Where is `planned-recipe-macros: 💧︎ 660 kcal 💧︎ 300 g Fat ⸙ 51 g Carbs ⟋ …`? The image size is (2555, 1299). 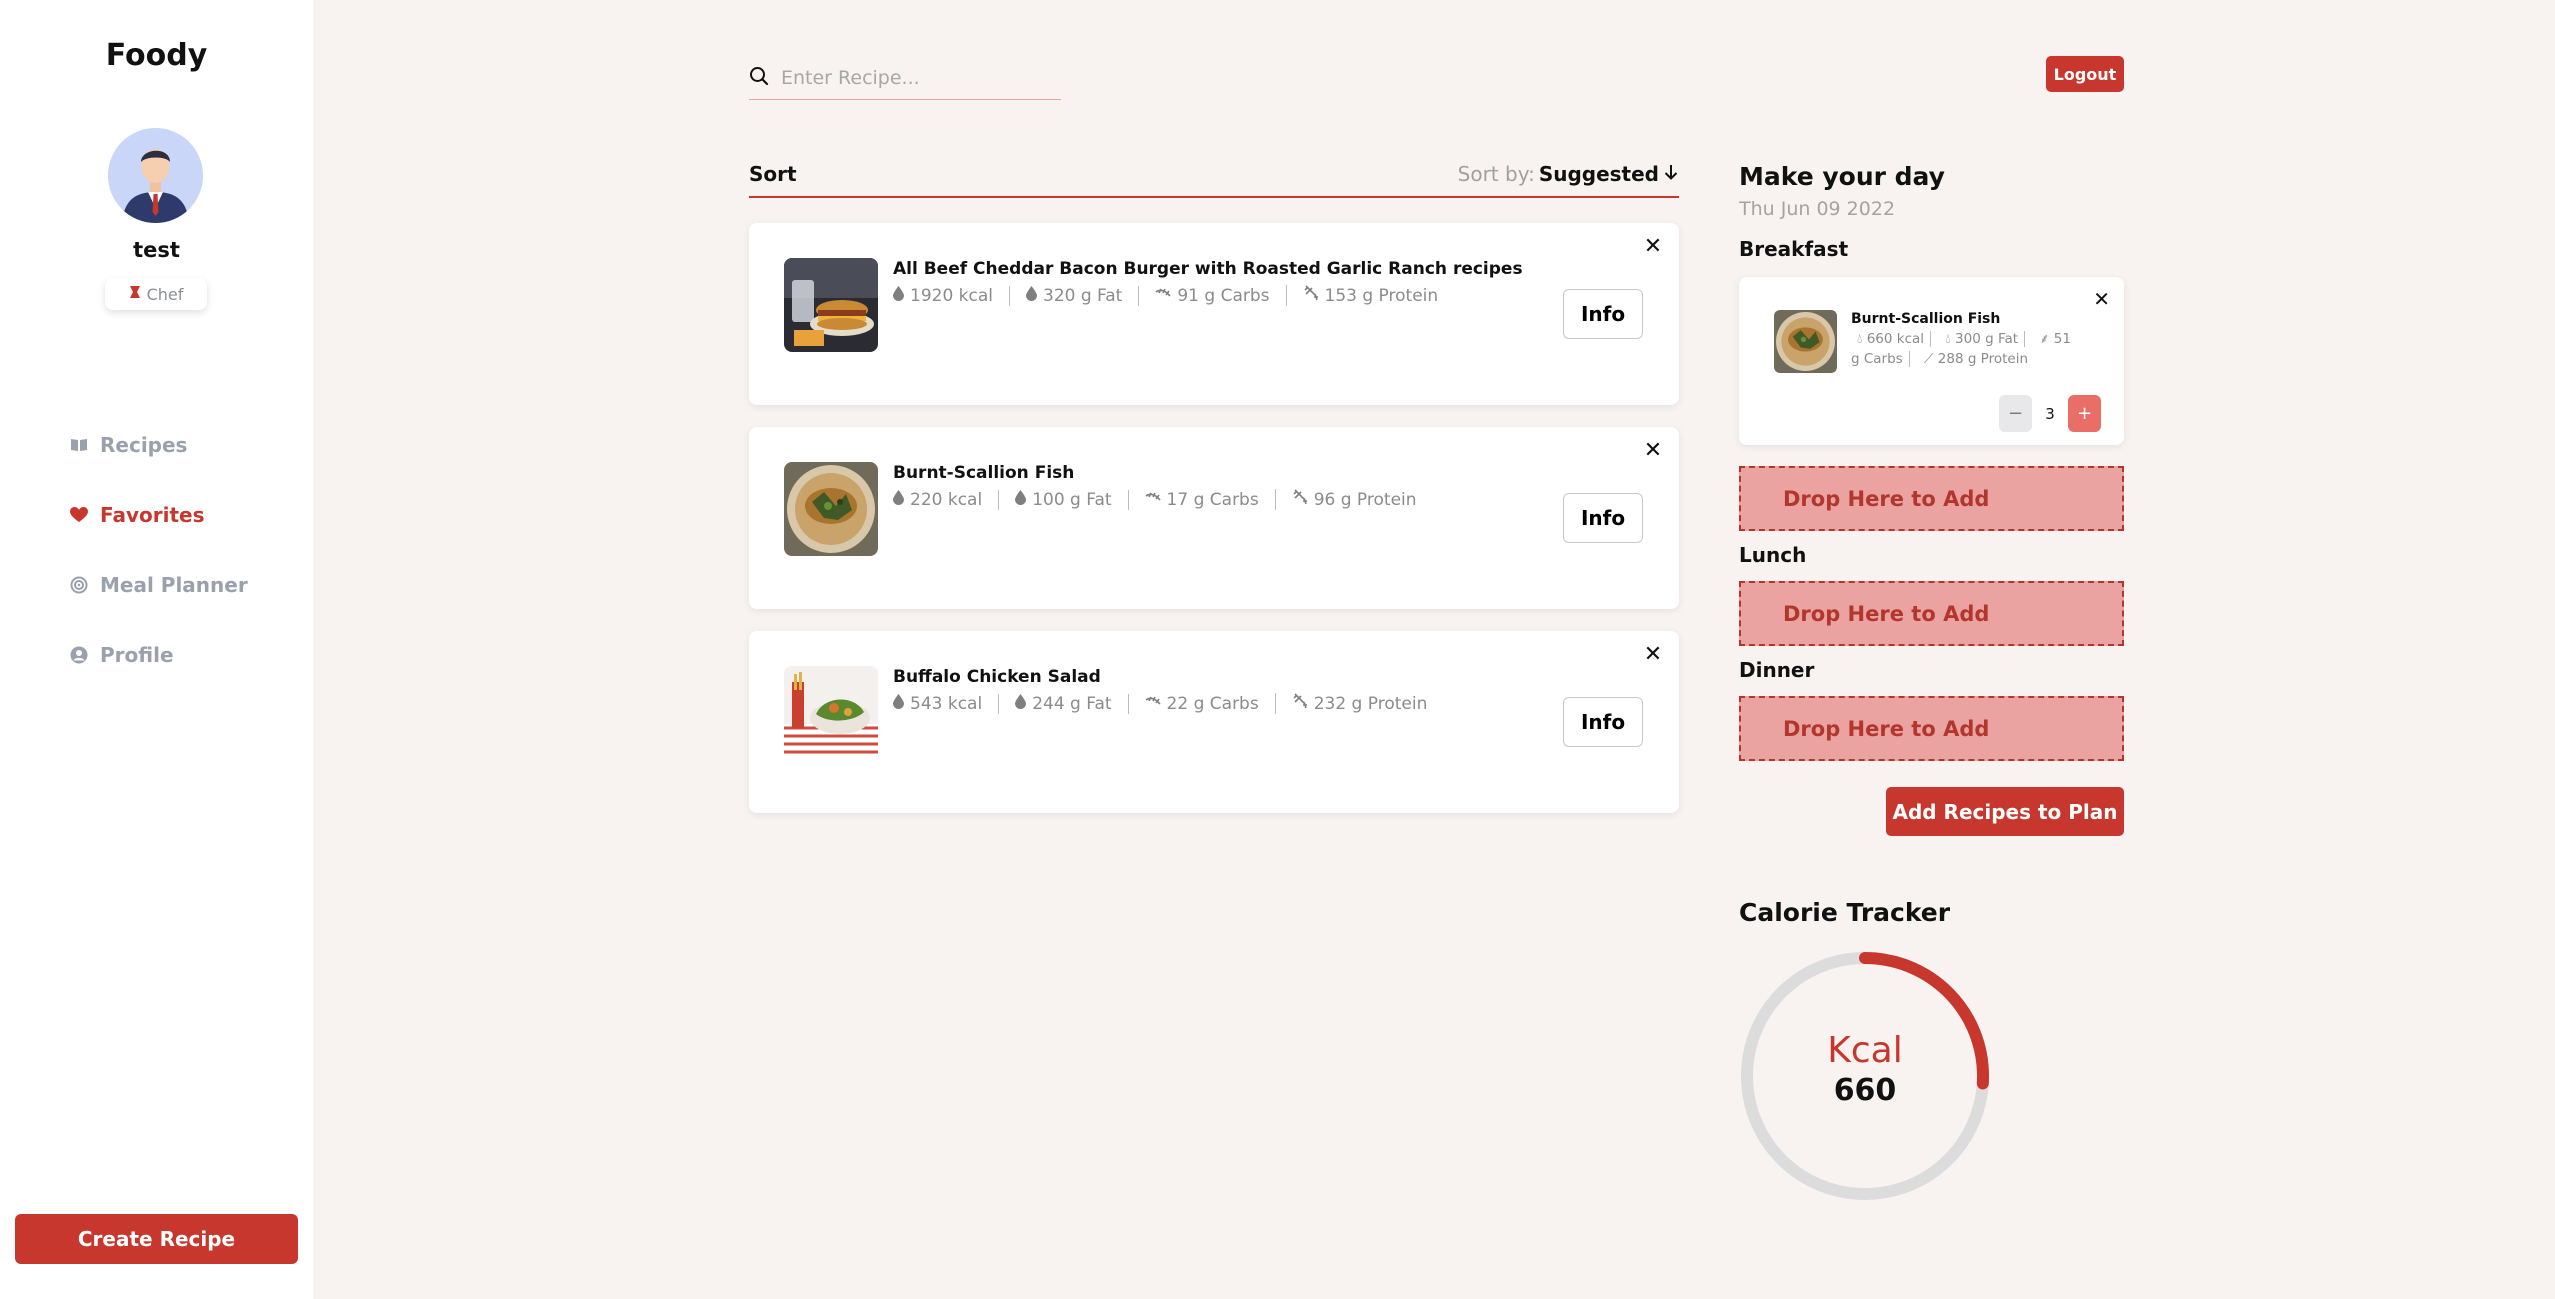 planned-recipe-macros: 💧︎ 660 kcal 💧︎ 300 g Fat ⸙ 51 g Carbs ⟋ … is located at coordinates (1967, 349).